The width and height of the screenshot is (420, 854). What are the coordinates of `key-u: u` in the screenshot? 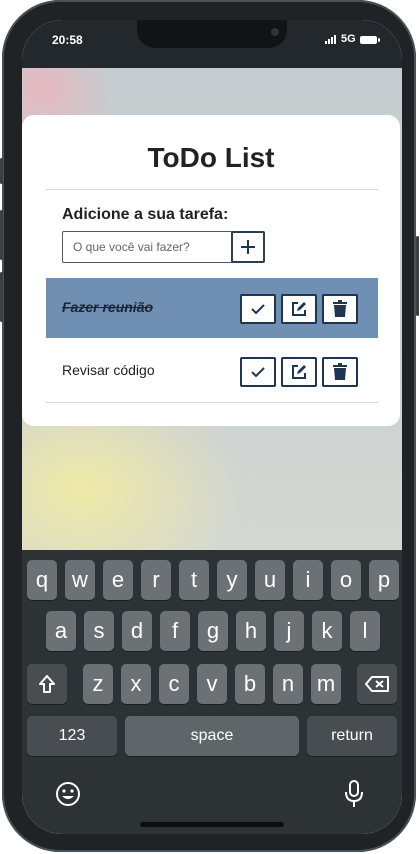 It's located at (270, 580).